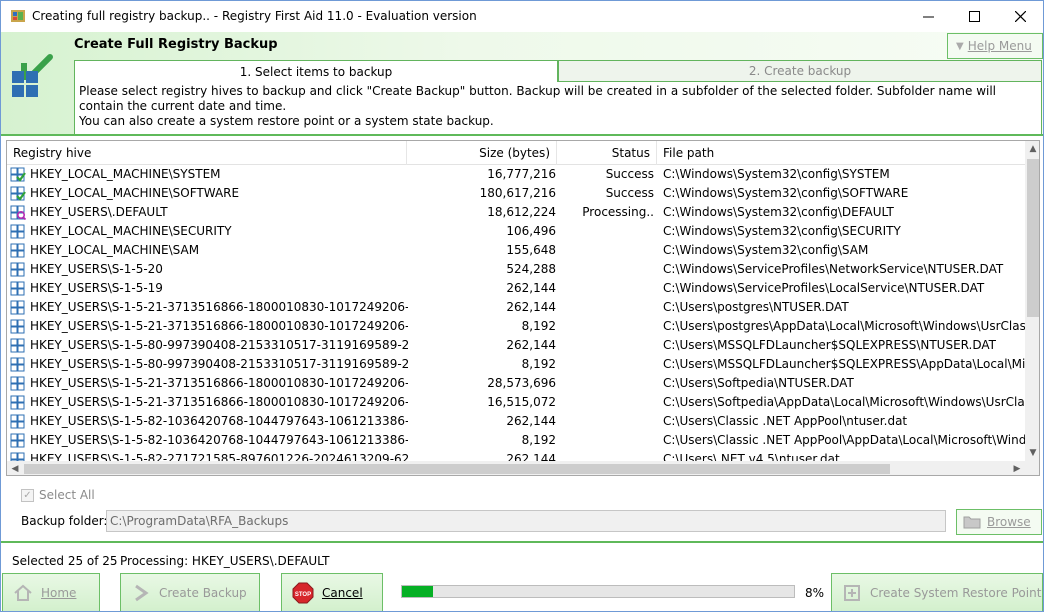  I want to click on create-backup-button: Create Backup, so click(190, 592).